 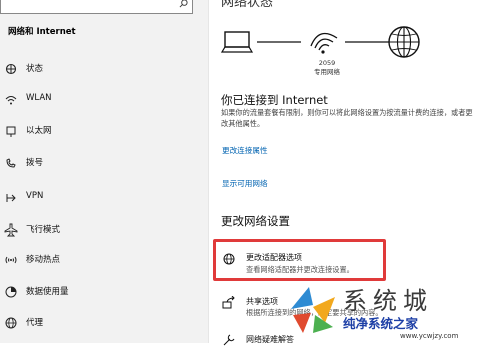 I want to click on sidebar-item-label: 数据使用量, so click(x=47, y=292).